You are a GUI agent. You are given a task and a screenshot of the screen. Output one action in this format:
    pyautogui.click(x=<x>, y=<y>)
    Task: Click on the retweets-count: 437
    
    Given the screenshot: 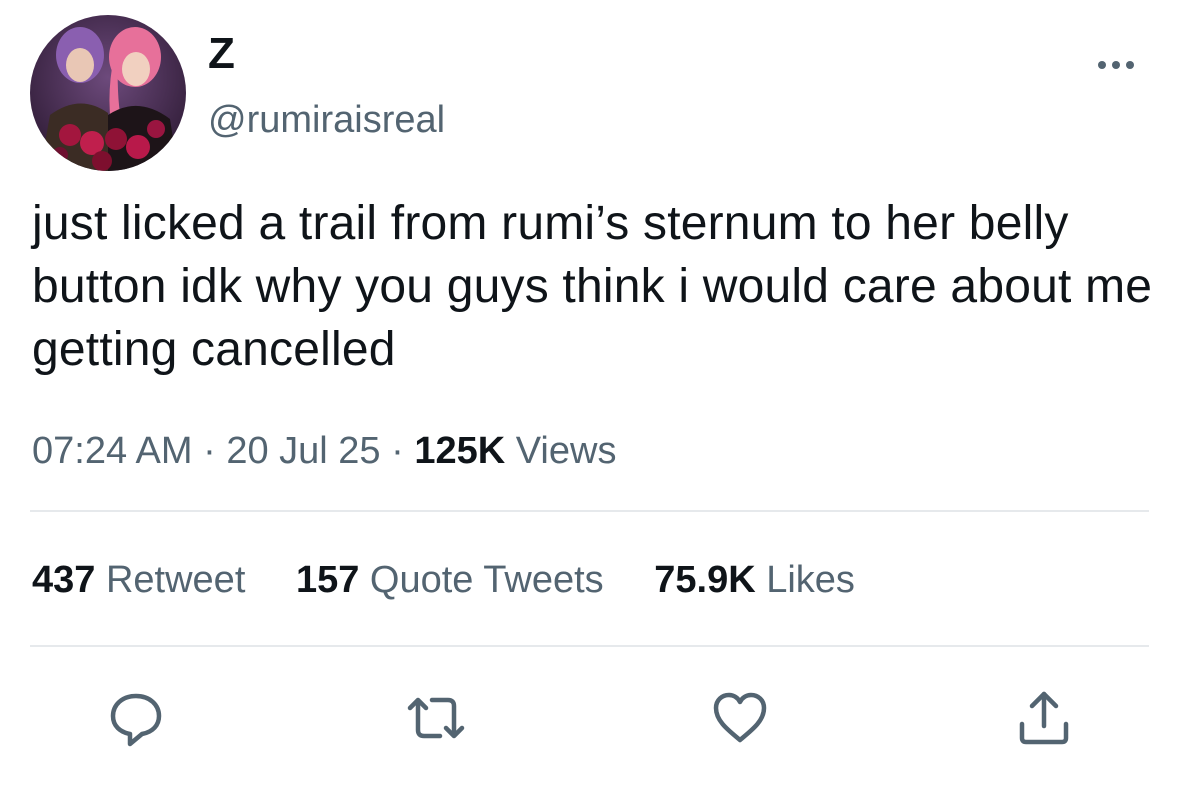 What is the action you would take?
    pyautogui.click(x=64, y=580)
    